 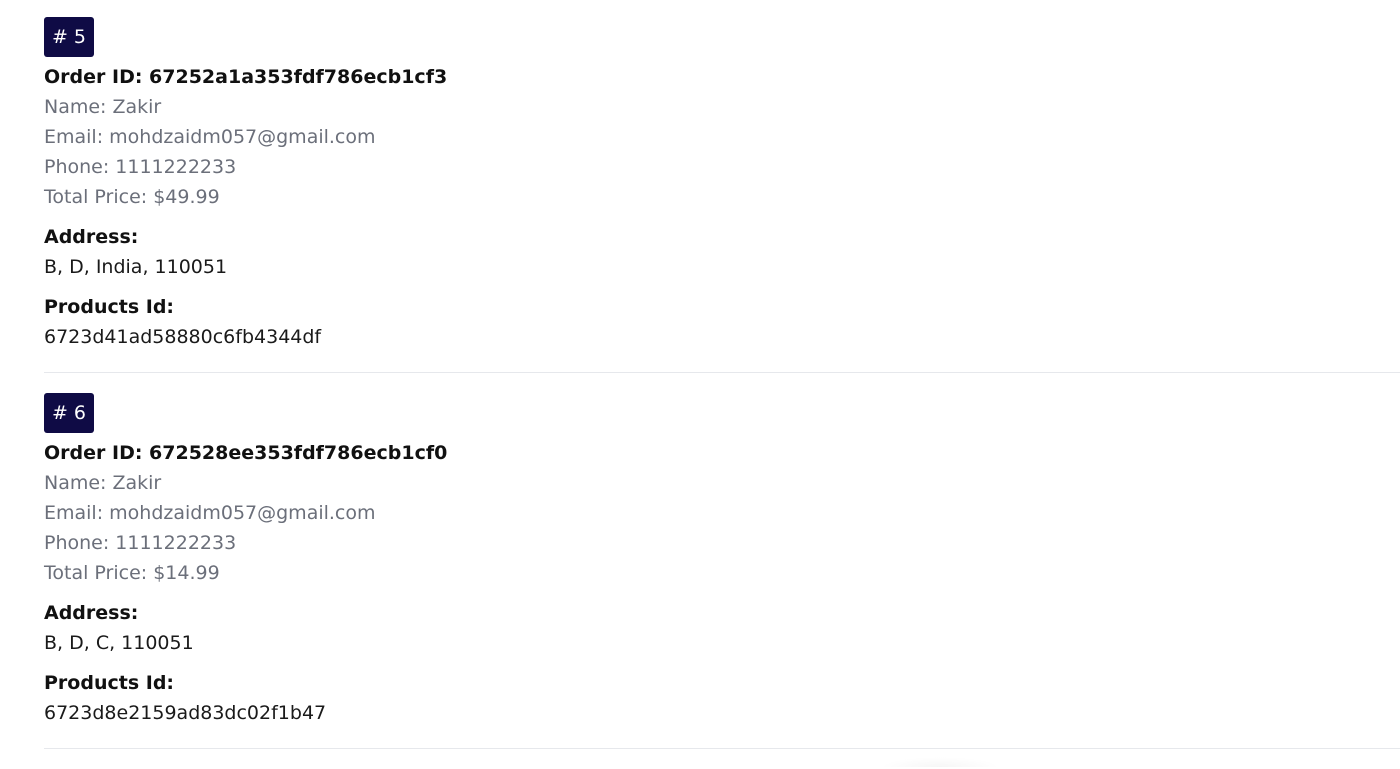 What do you see at coordinates (136, 267) in the screenshot?
I see `address-value: B, D, India, 110051` at bounding box center [136, 267].